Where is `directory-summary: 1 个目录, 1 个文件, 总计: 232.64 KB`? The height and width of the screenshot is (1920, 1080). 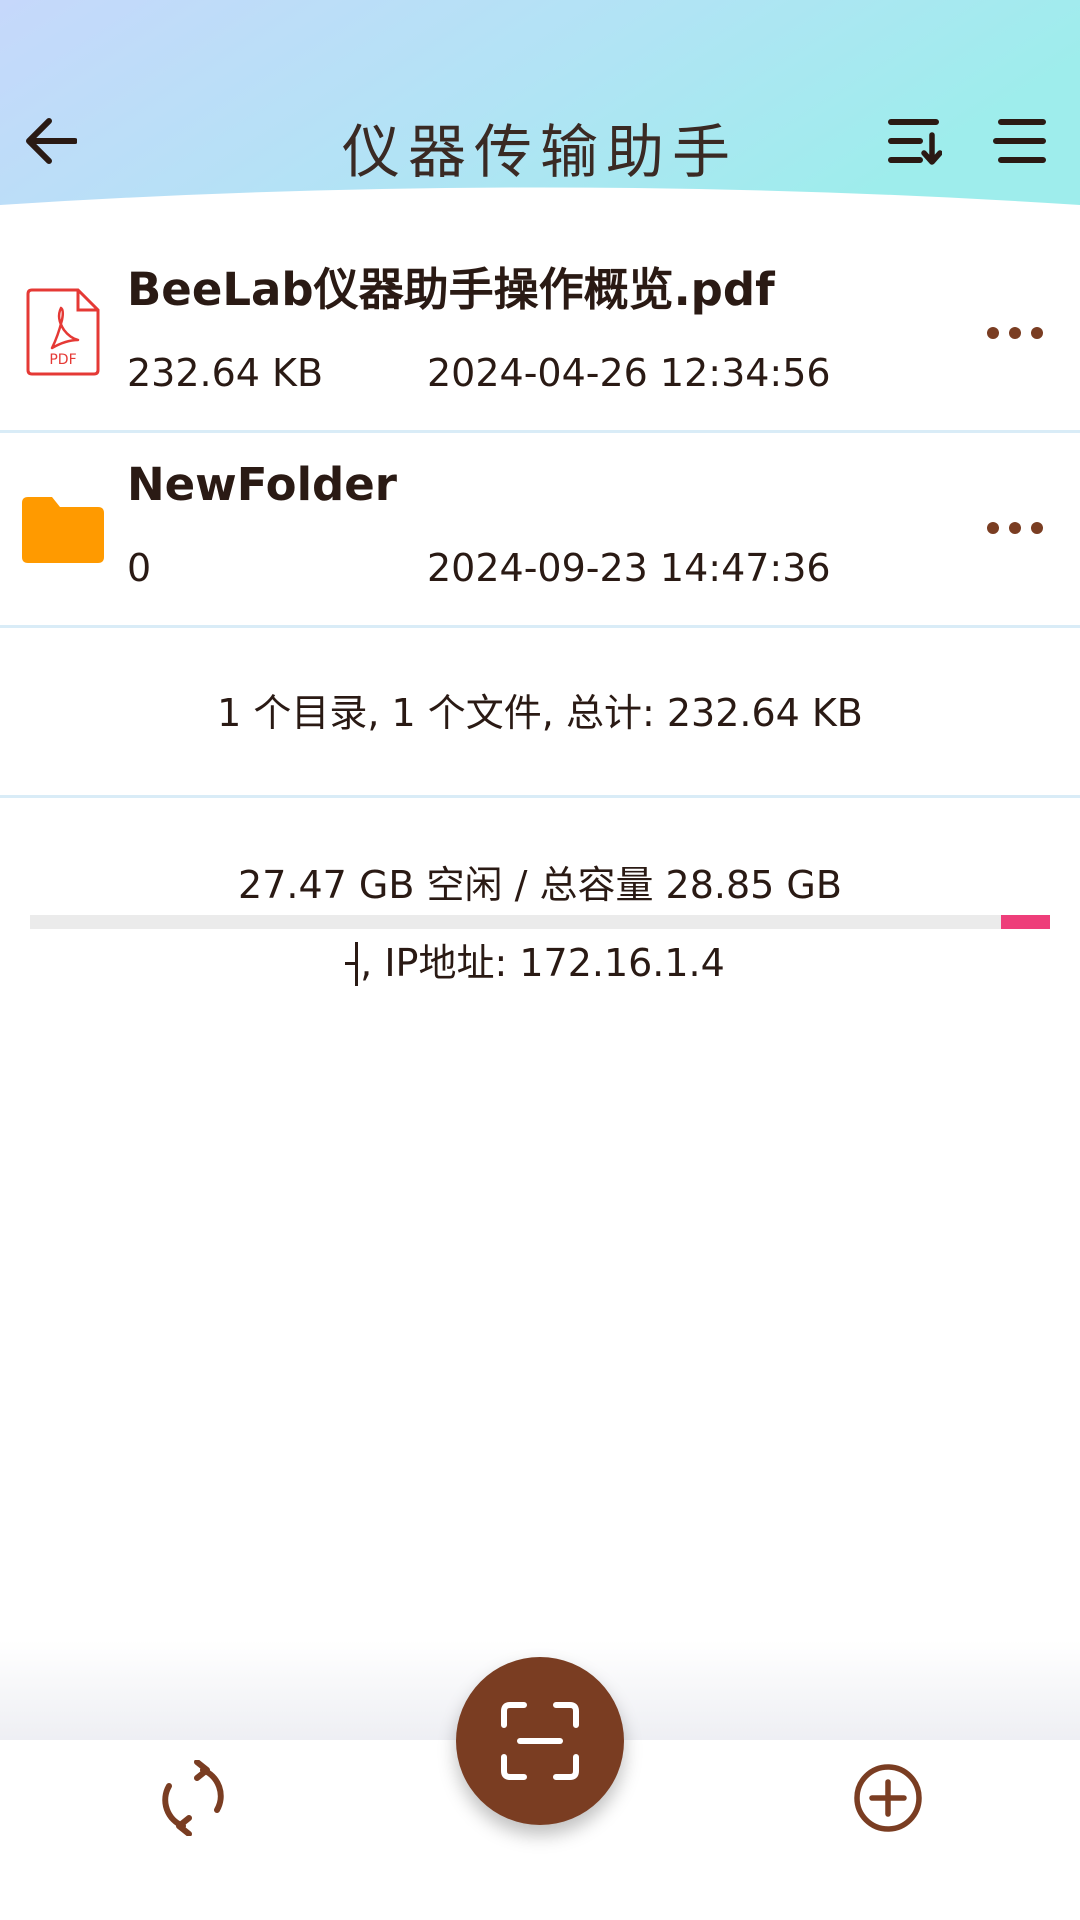
directory-summary: 1 个目录, 1 个文件, 总计: 232.64 KB is located at coordinates (540, 713).